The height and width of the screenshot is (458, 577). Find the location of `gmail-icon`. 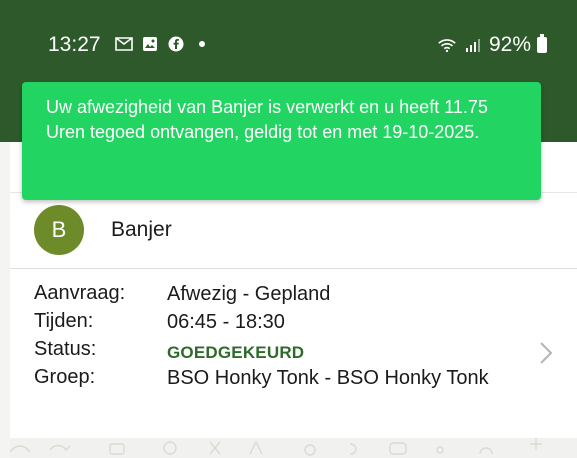

gmail-icon is located at coordinates (124, 44).